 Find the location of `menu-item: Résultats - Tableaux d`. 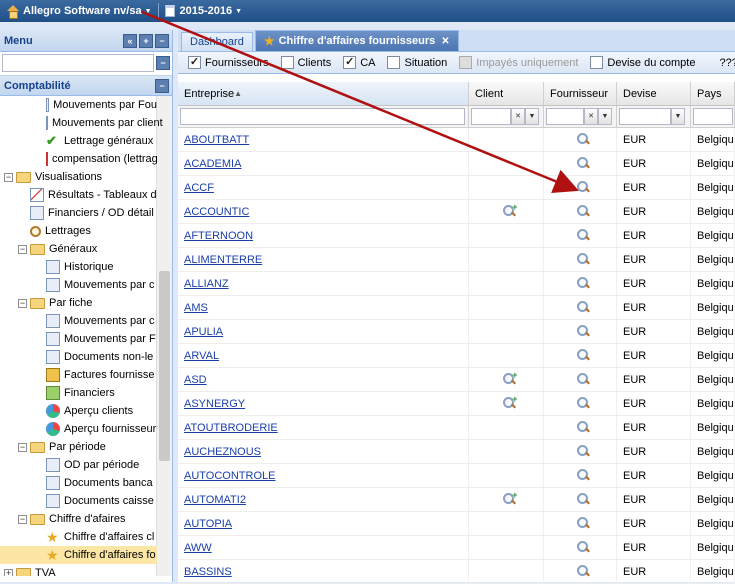

menu-item: Résultats - Tableaux d is located at coordinates (78, 195).